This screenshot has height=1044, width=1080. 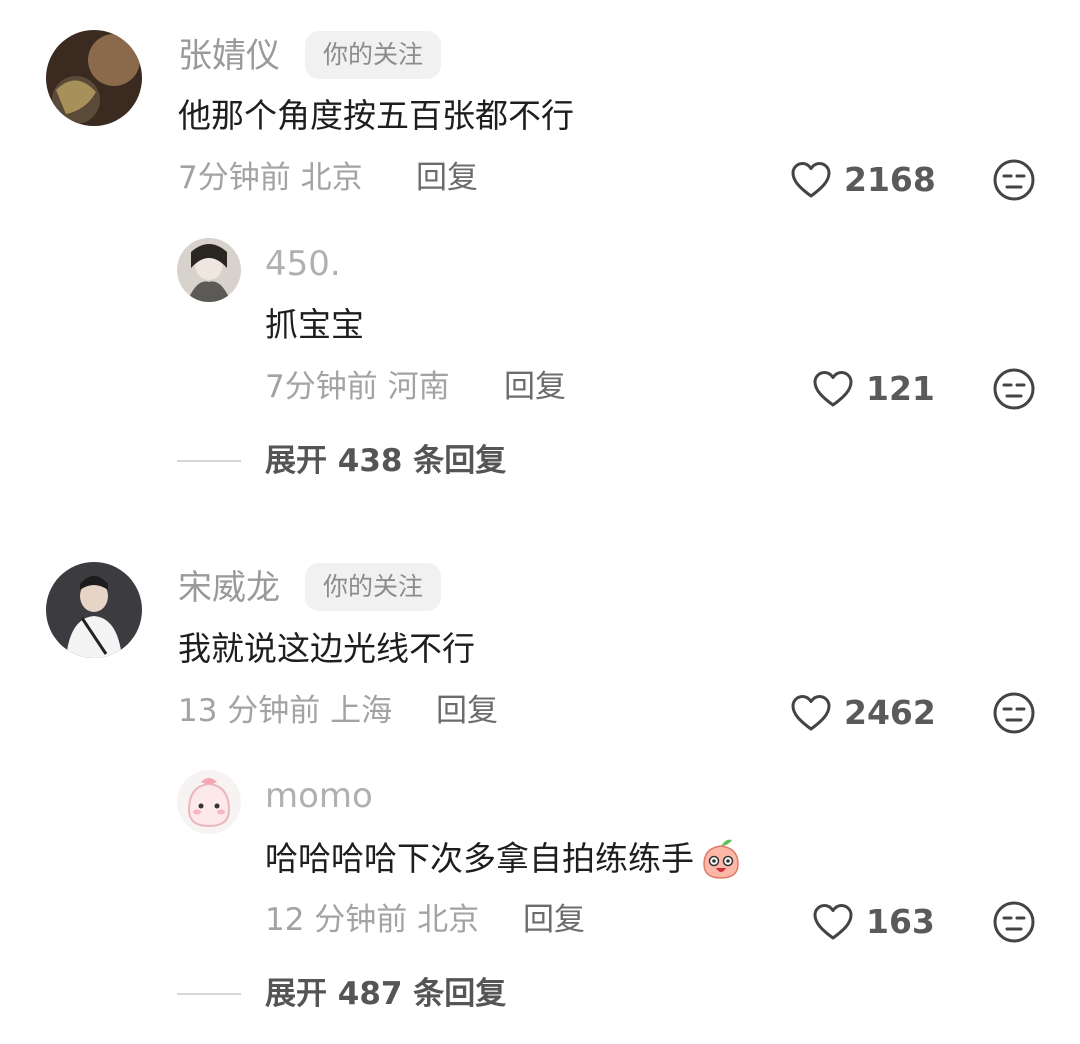 I want to click on reply-location: 北京, so click(x=448, y=920).